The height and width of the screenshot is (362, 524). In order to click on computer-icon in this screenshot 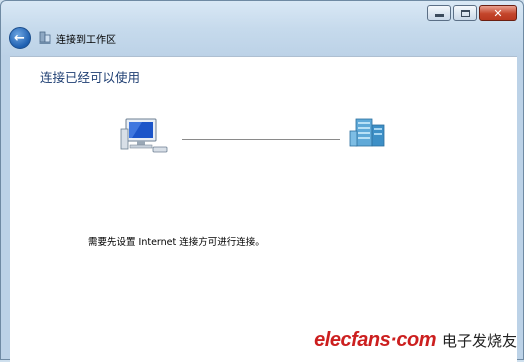, I will do `click(145, 138)`.